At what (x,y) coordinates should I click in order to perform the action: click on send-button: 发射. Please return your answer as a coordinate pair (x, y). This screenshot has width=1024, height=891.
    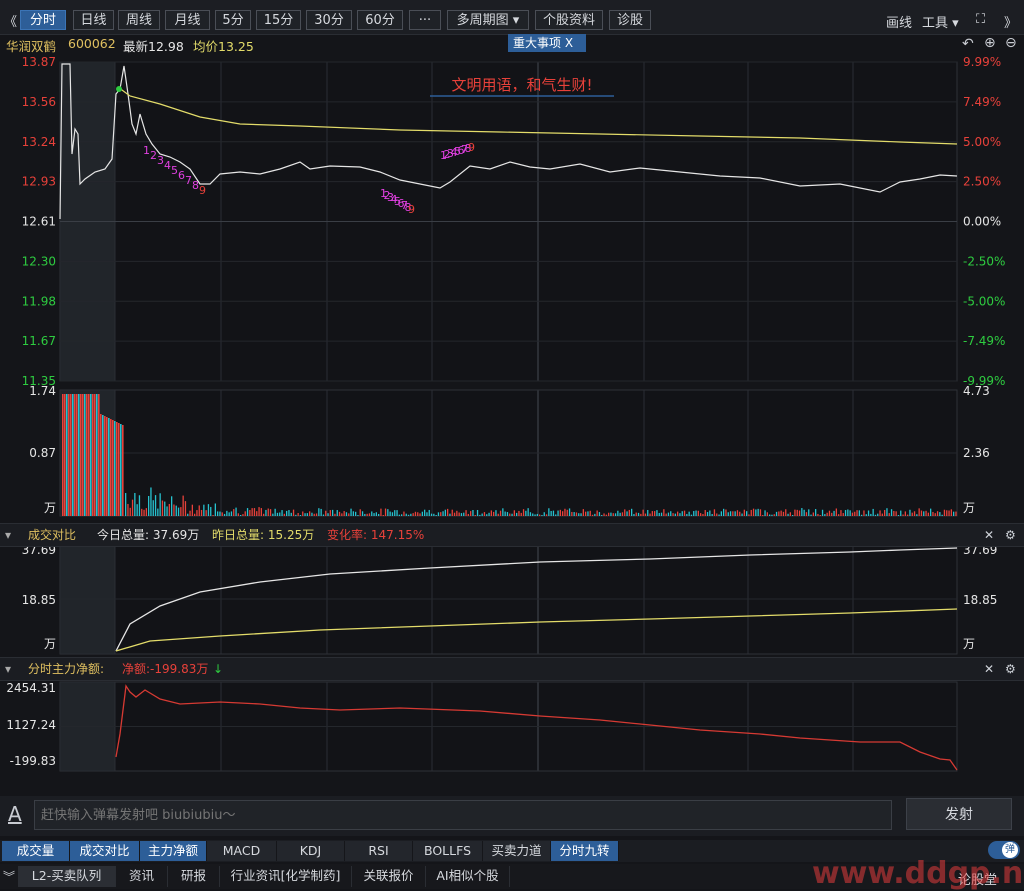
    Looking at the image, I should click on (959, 814).